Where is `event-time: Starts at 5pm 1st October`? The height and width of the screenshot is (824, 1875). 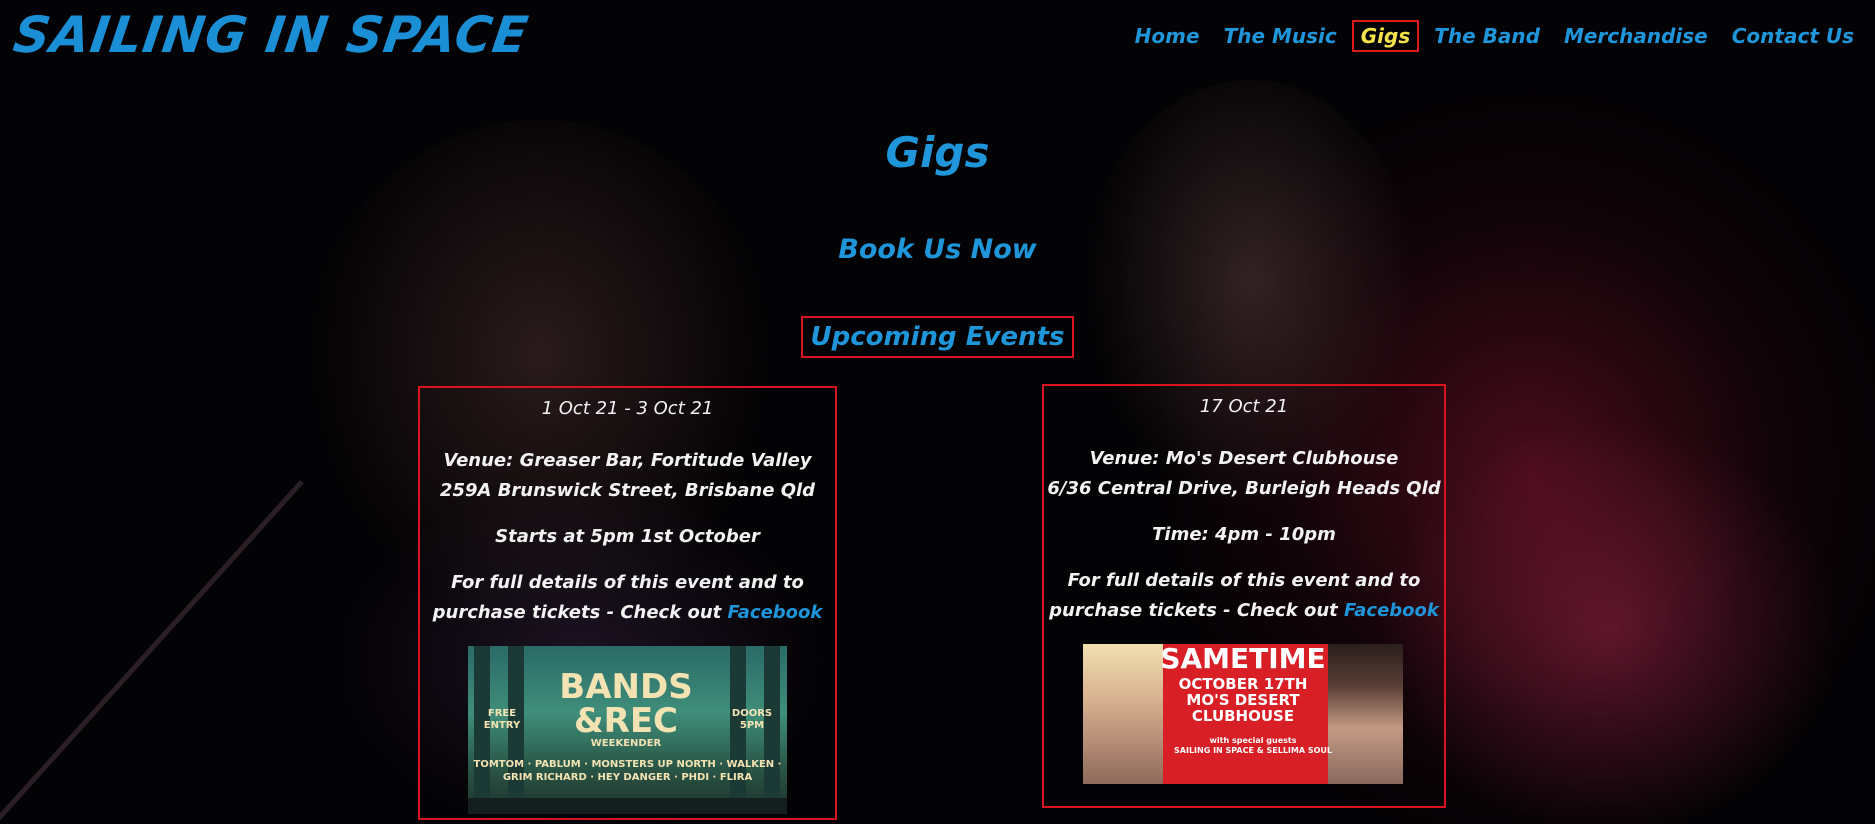
event-time: Starts at 5pm 1st October is located at coordinates (627, 536).